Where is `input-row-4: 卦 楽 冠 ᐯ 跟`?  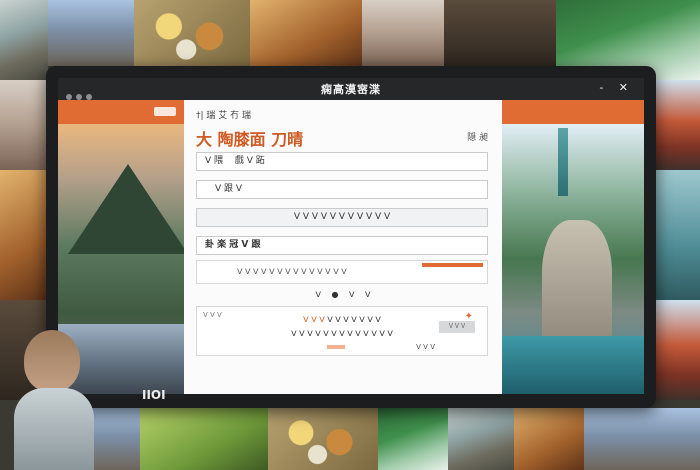 input-row-4: 卦 楽 冠 ᐯ 跟 is located at coordinates (342, 245).